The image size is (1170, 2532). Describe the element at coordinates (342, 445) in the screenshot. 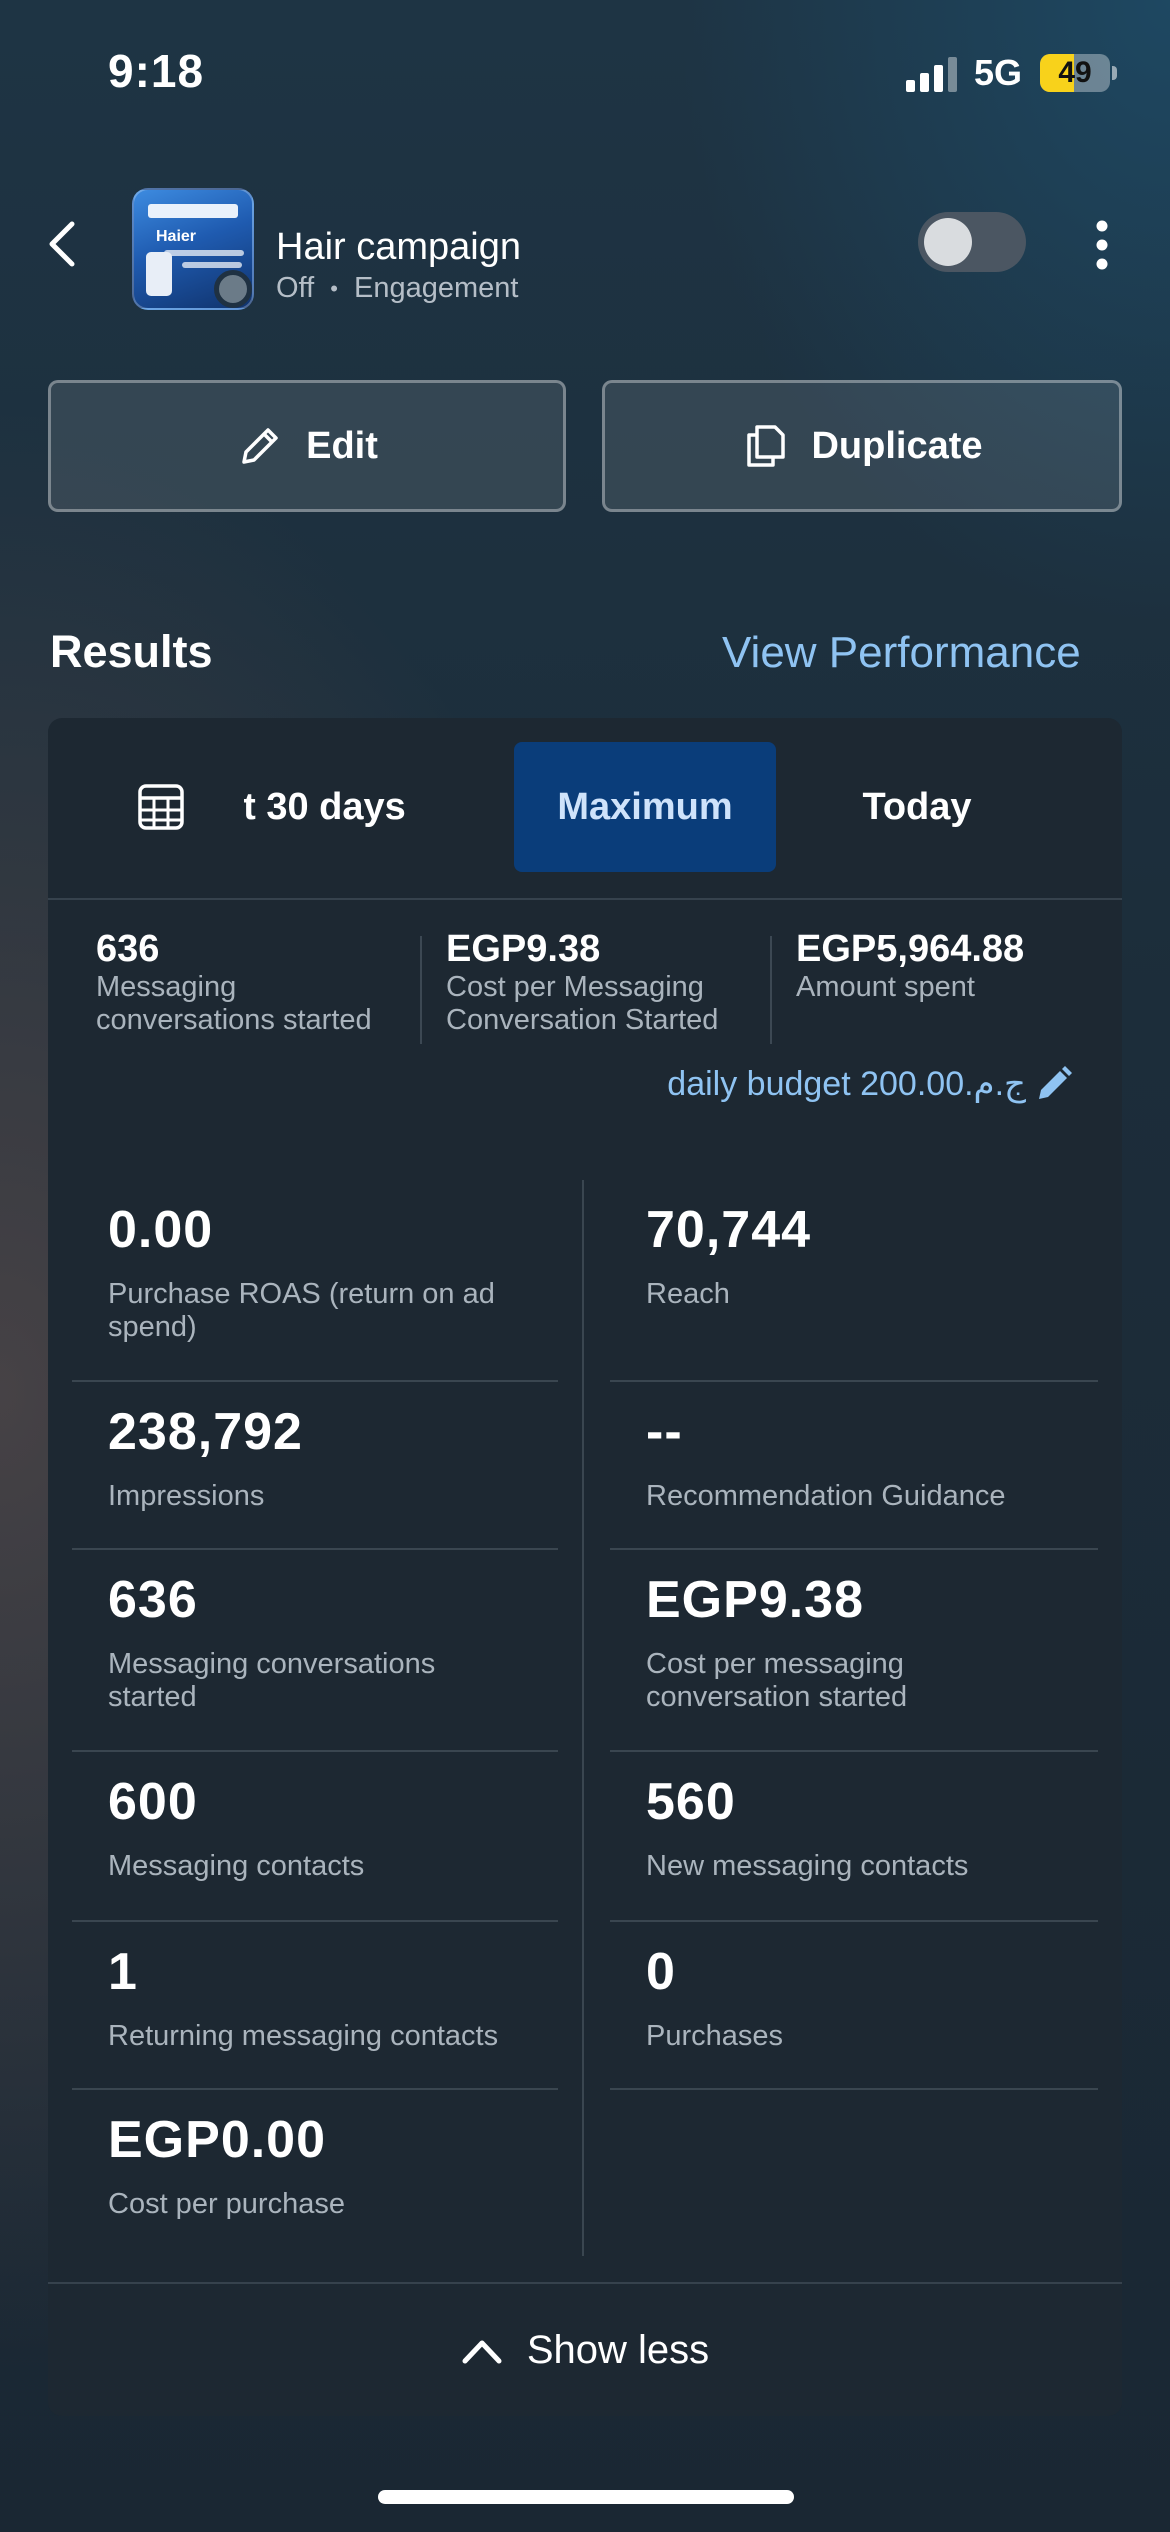

I see `edit-button-label: Edit` at that location.